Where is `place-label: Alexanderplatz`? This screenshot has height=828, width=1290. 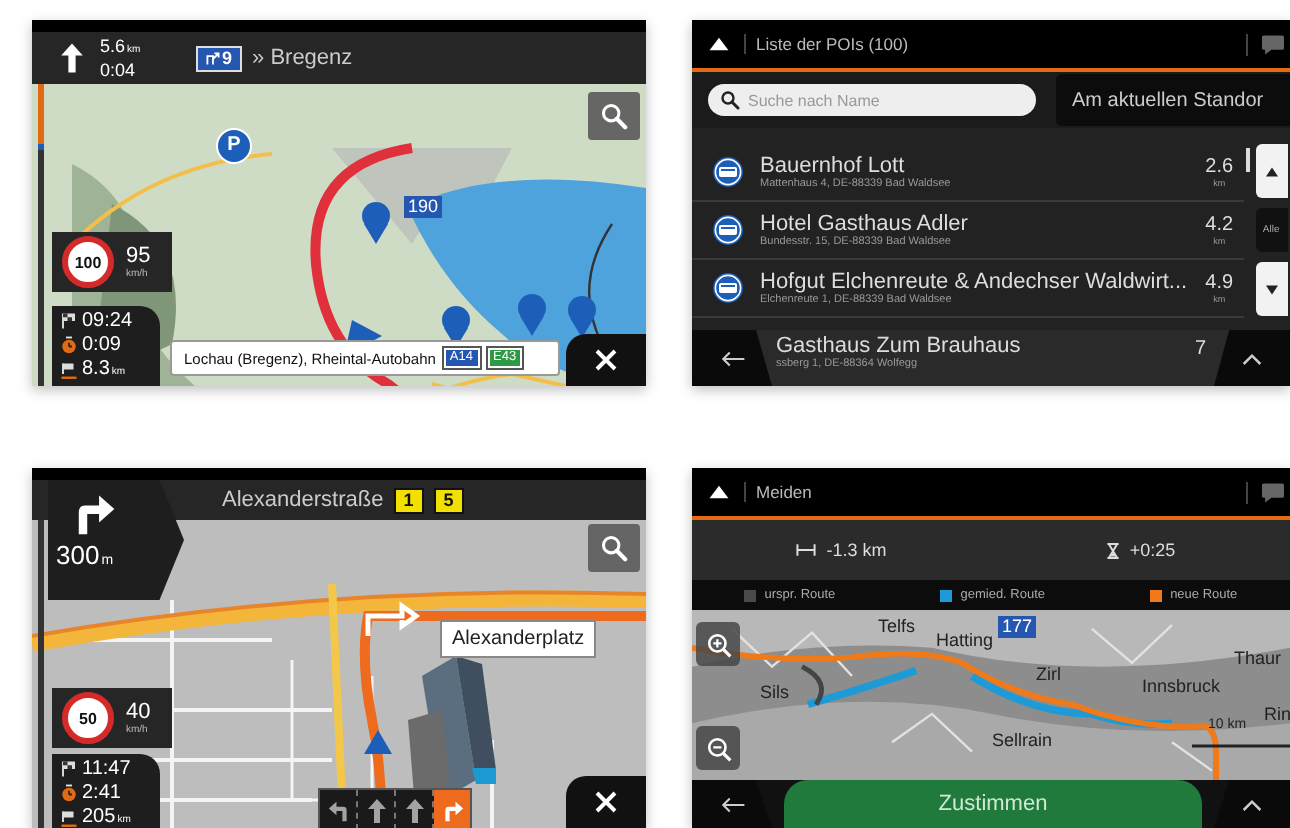 place-label: Alexanderplatz is located at coordinates (518, 639).